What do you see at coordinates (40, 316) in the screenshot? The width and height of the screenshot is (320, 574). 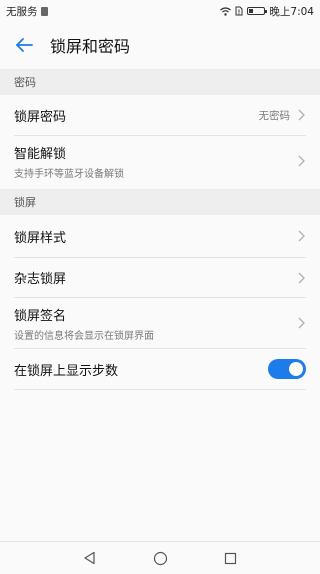 I see `row-title: 锁屏签名` at bounding box center [40, 316].